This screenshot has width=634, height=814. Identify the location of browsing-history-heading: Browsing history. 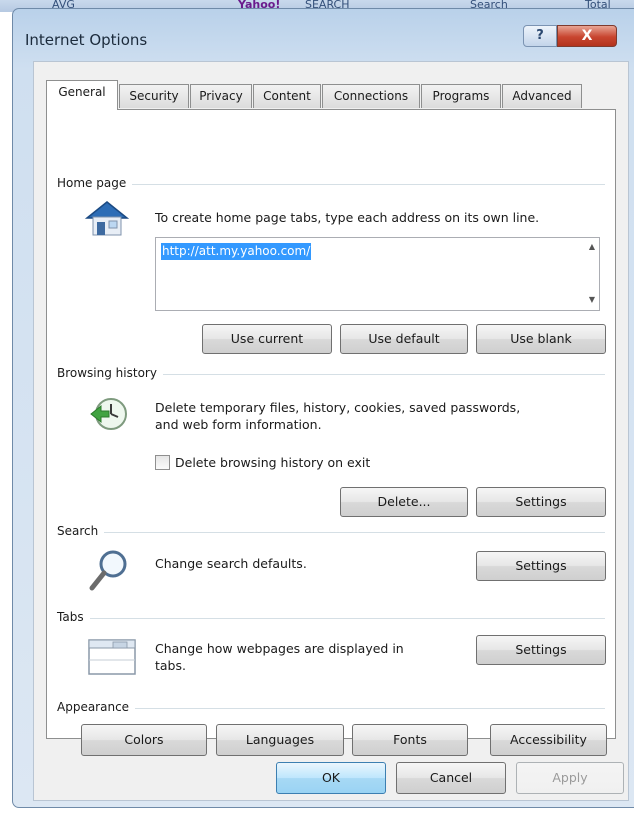
(110, 373).